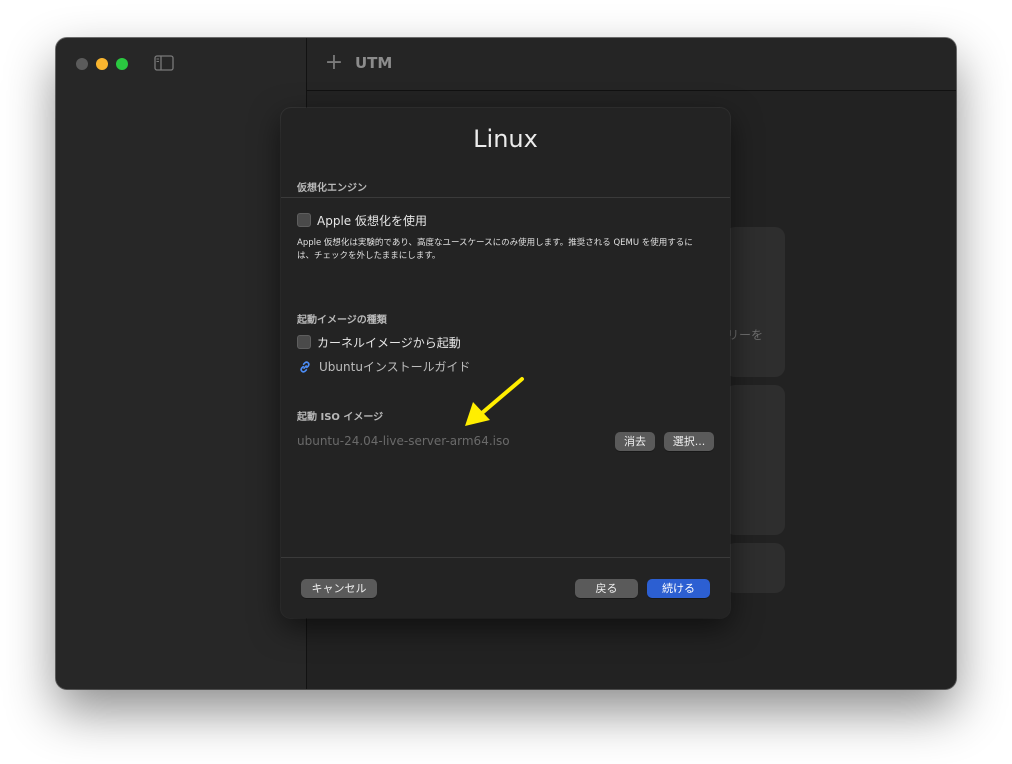  I want to click on iso-path-field: ubuntu-24.04-live-server-arm64.iso, so click(403, 441).